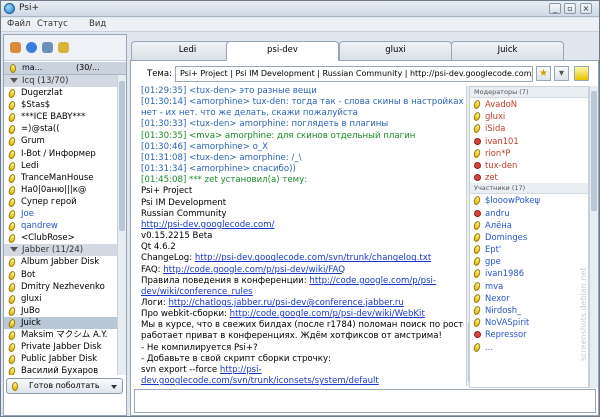  Describe the element at coordinates (60, 311) in the screenshot. I see `roster-contact: JuBo` at that location.